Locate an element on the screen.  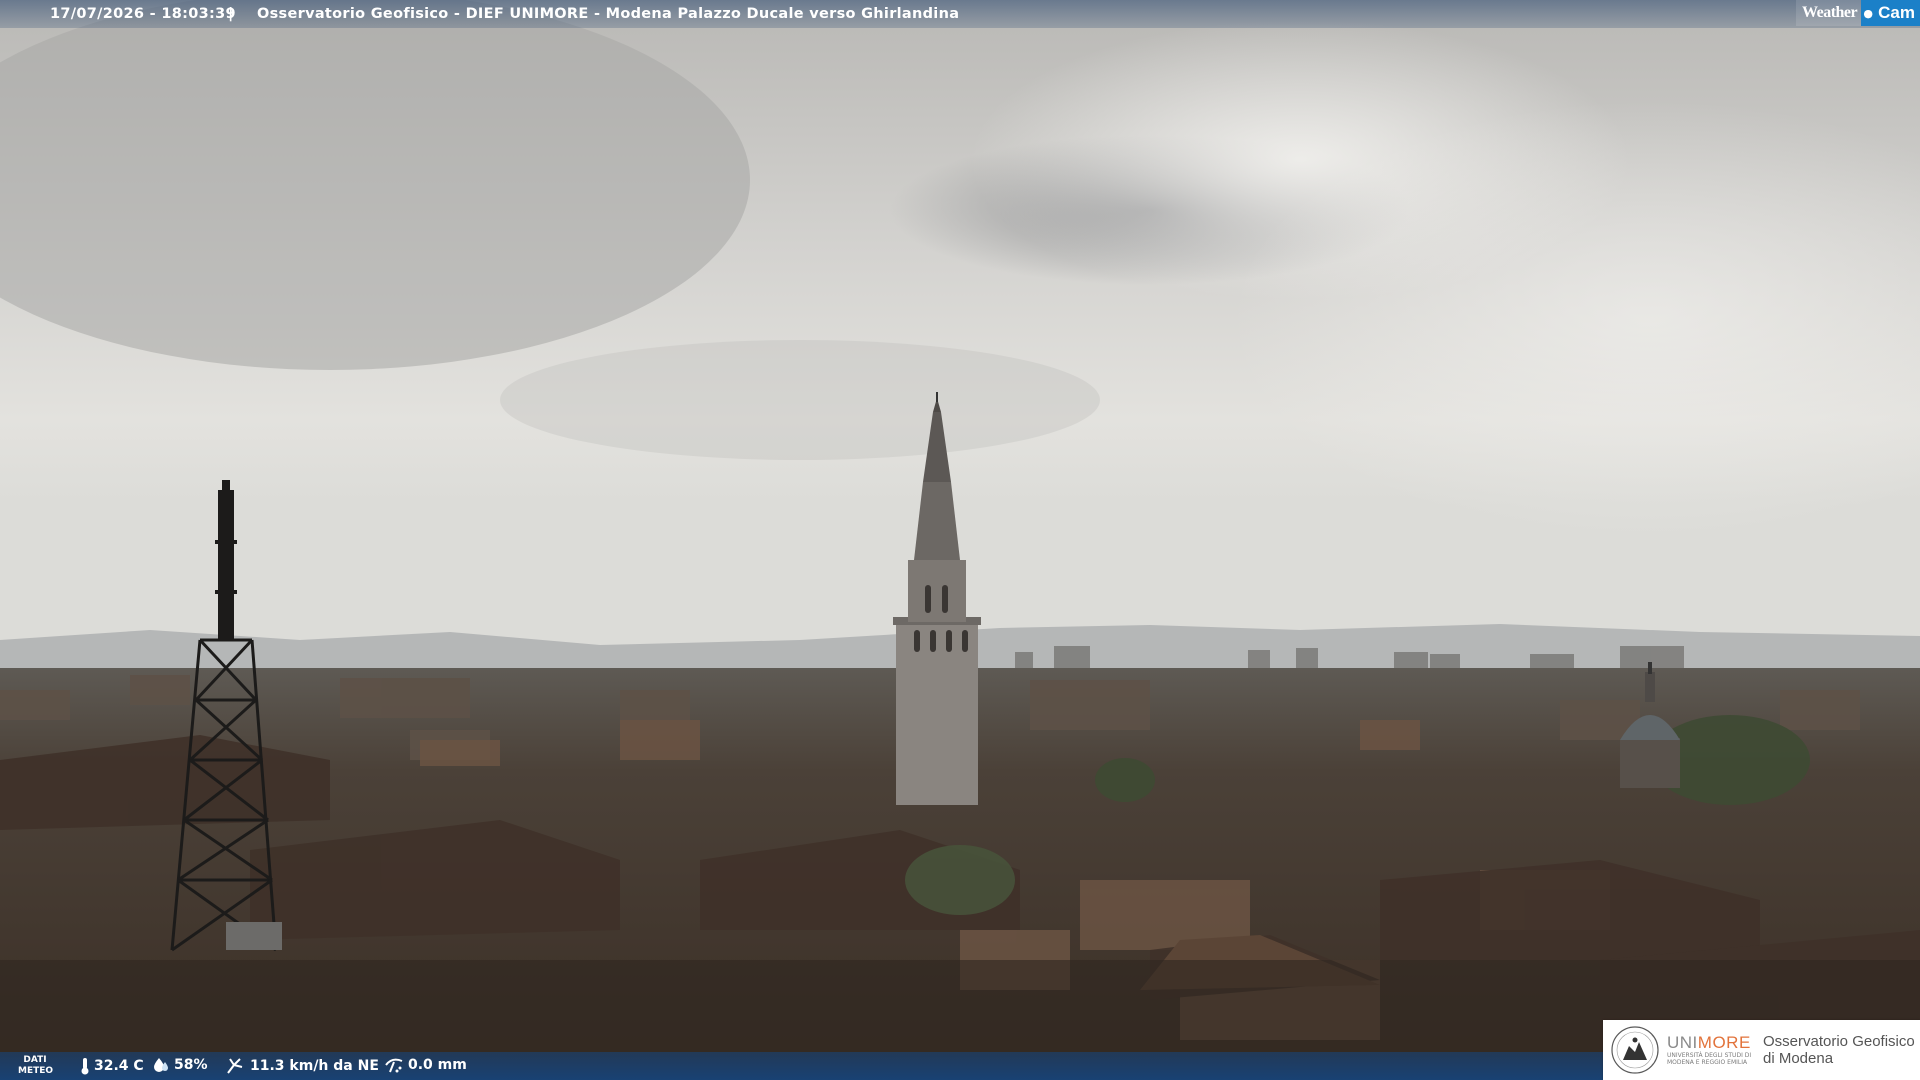
temperature-reading: 32.4 C is located at coordinates (112, 1066).